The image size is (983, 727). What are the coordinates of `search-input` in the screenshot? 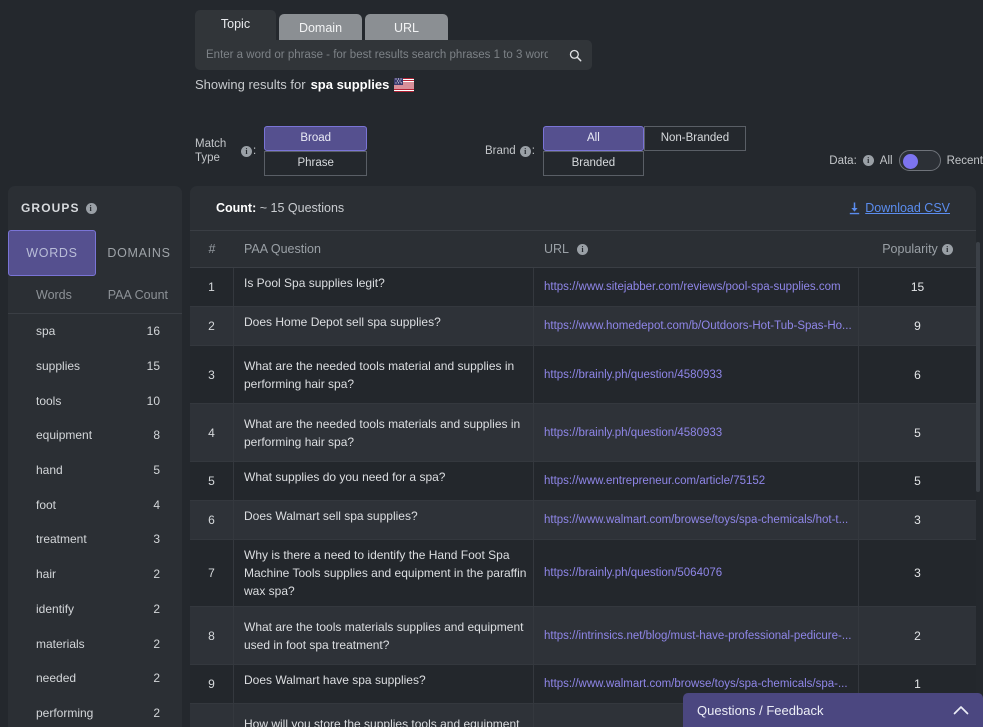 It's located at (376, 55).